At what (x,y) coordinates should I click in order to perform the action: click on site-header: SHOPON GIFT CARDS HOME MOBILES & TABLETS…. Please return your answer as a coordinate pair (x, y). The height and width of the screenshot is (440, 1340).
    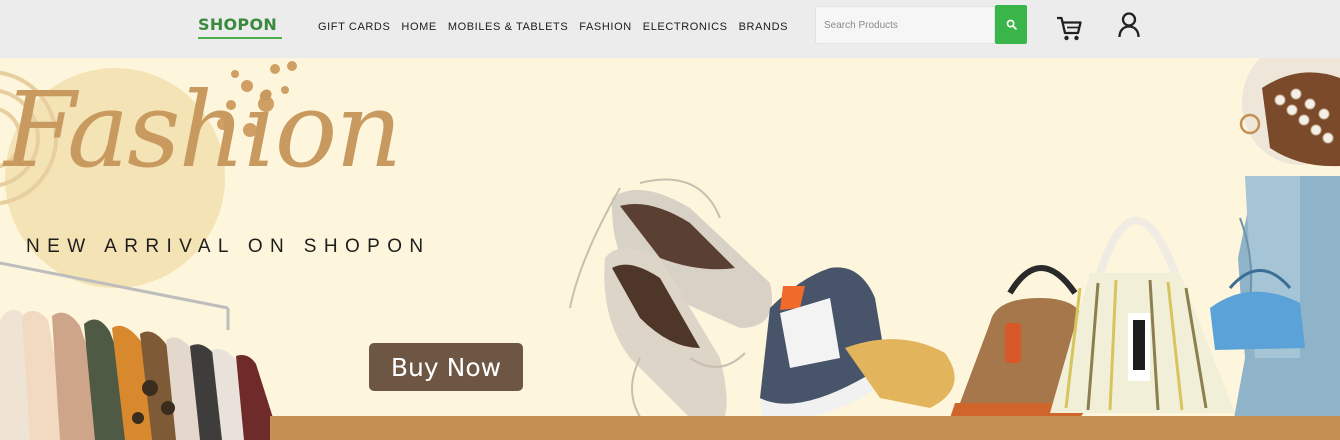
    Looking at the image, I should click on (670, 29).